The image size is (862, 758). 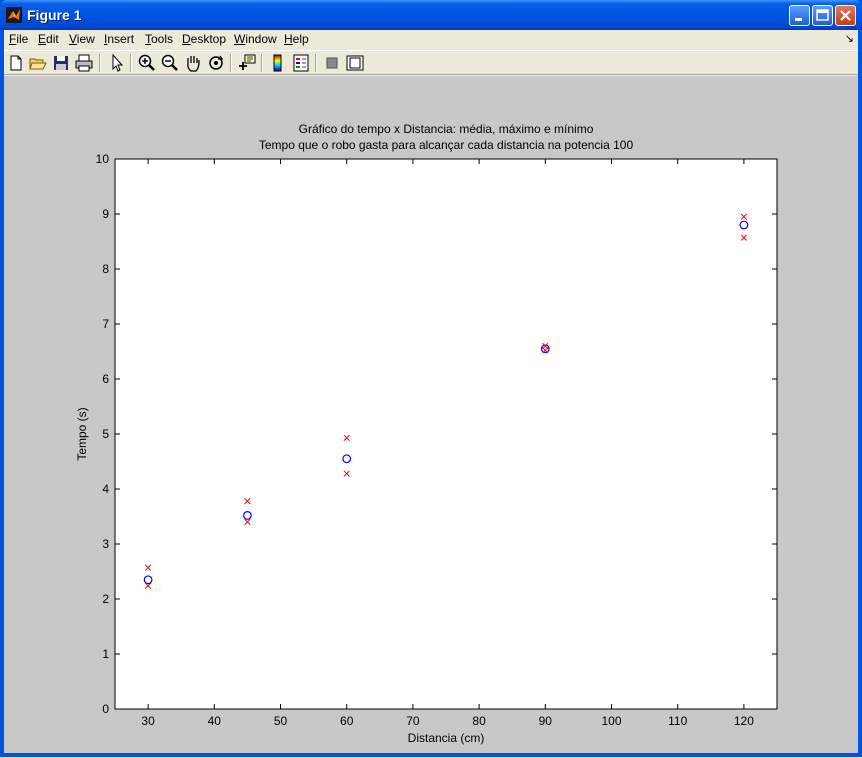 What do you see at coordinates (82, 39) in the screenshot?
I see `menu-view: View` at bounding box center [82, 39].